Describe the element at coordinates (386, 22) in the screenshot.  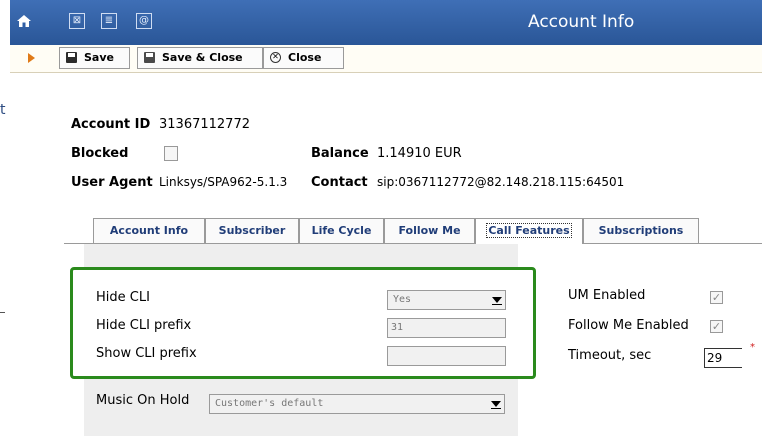
I see `title-bar: ⊠ ≣ @ Account Info` at that location.